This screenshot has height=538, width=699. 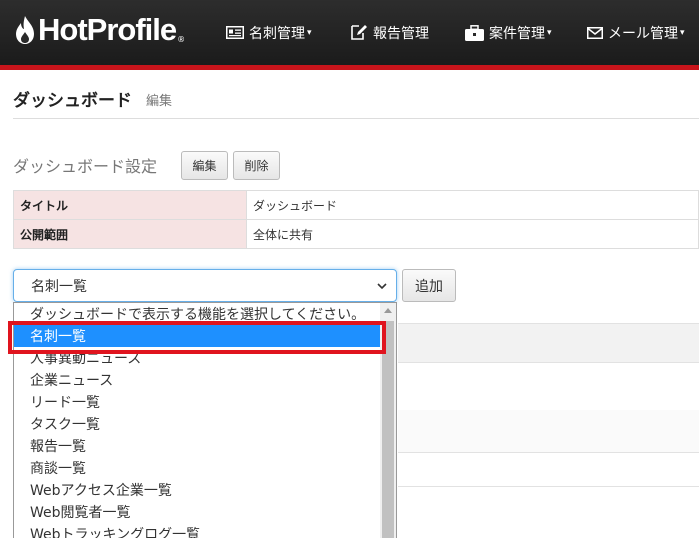 I want to click on logo-text: HotProfile, so click(x=107, y=29).